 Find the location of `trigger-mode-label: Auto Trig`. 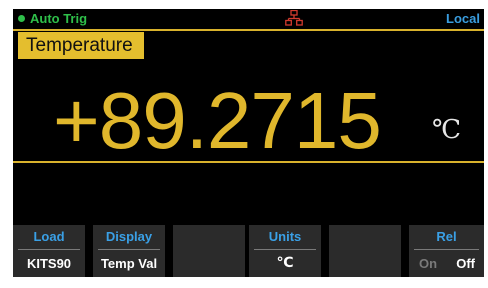

trigger-mode-label: Auto Trig is located at coordinates (59, 18).